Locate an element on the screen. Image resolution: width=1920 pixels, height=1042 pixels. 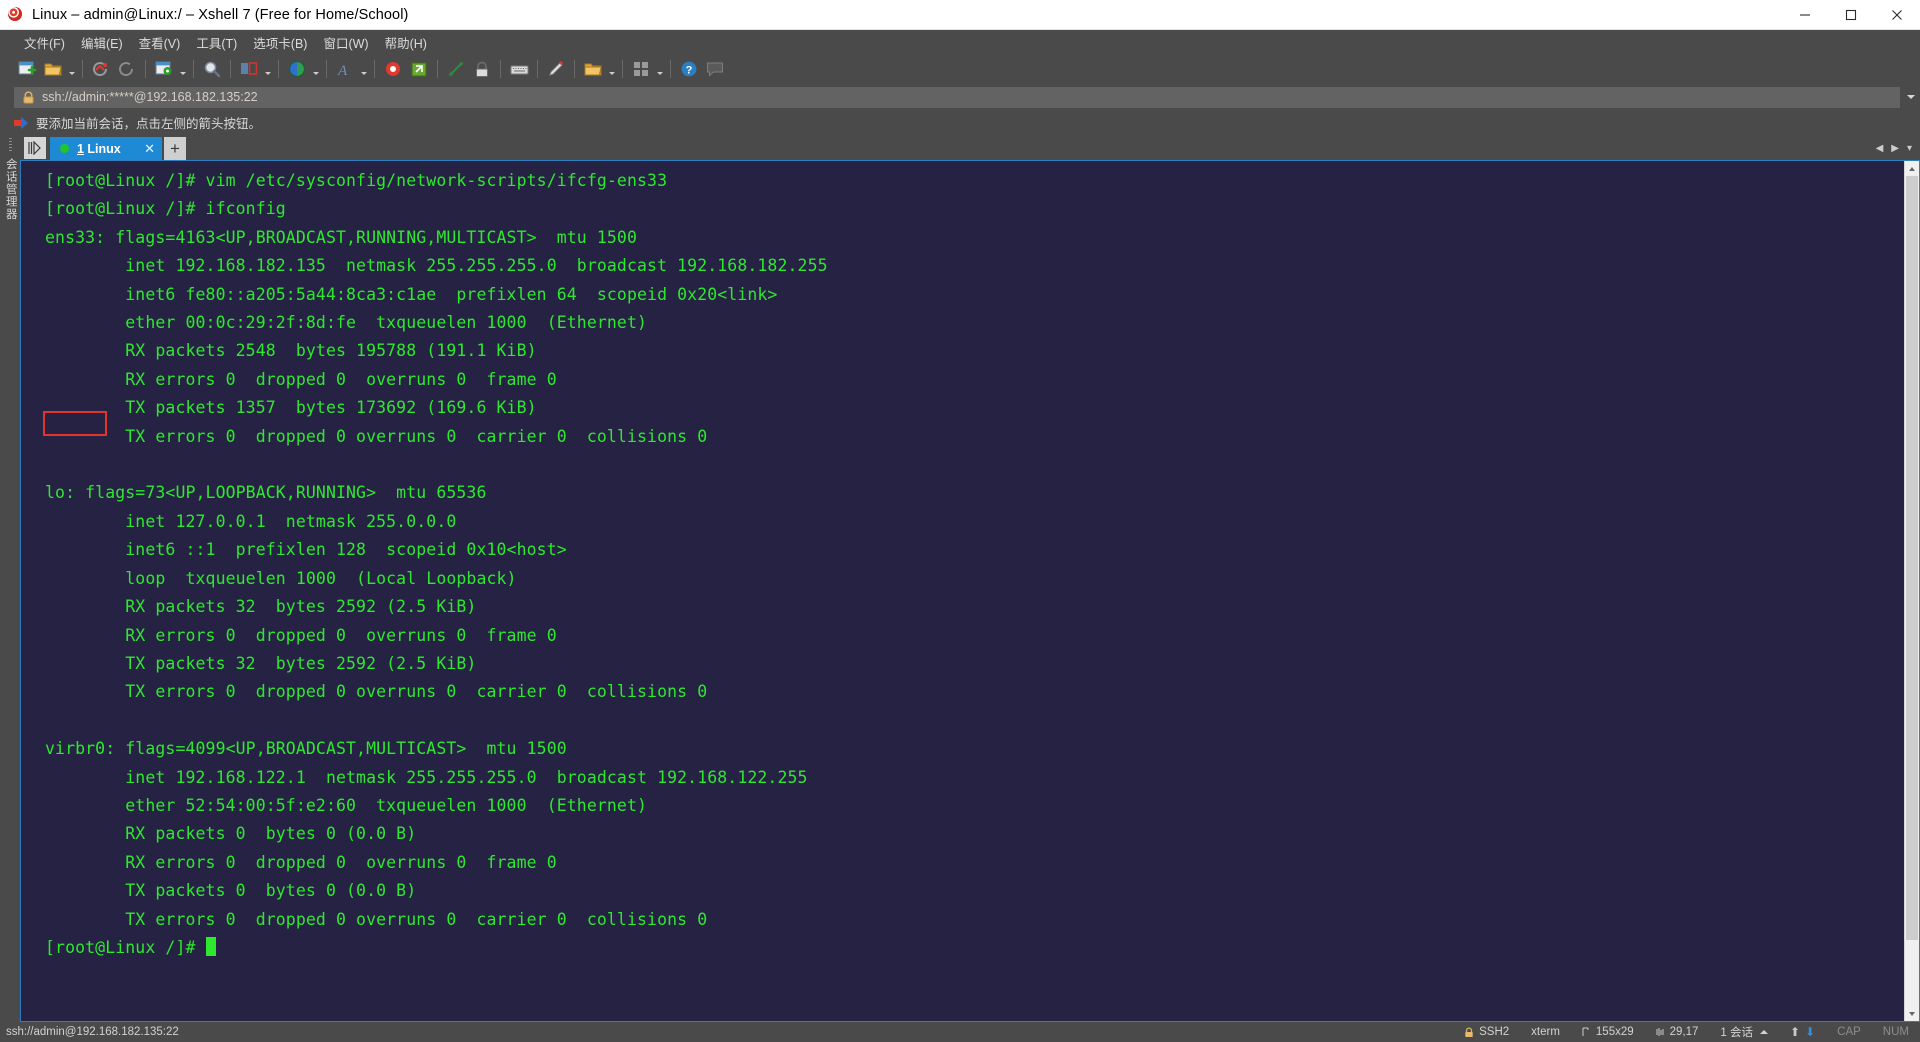
open-folder-dropdown is located at coordinates (71, 69).